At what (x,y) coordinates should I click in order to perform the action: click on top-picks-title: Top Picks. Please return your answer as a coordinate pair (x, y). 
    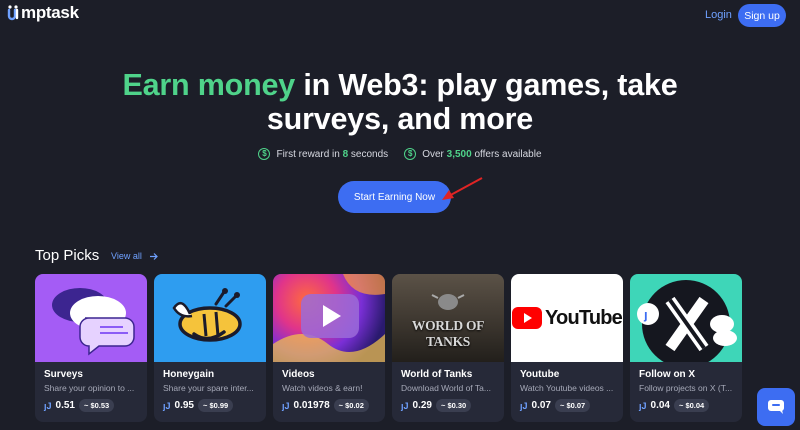
    Looking at the image, I should click on (67, 255).